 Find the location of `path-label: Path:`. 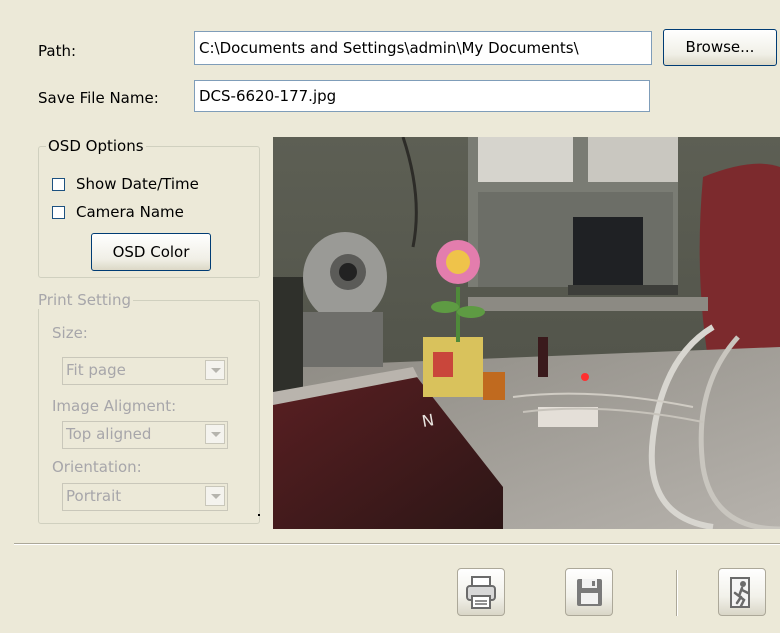

path-label: Path: is located at coordinates (57, 51).